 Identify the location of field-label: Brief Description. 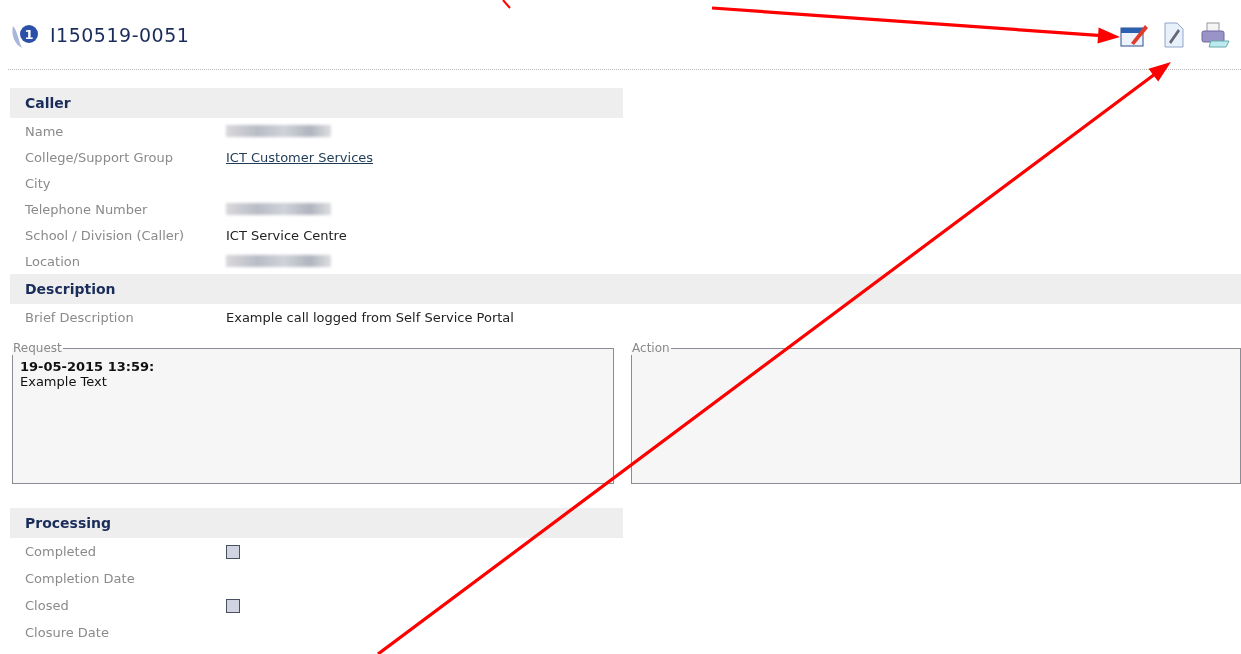
(80, 317).